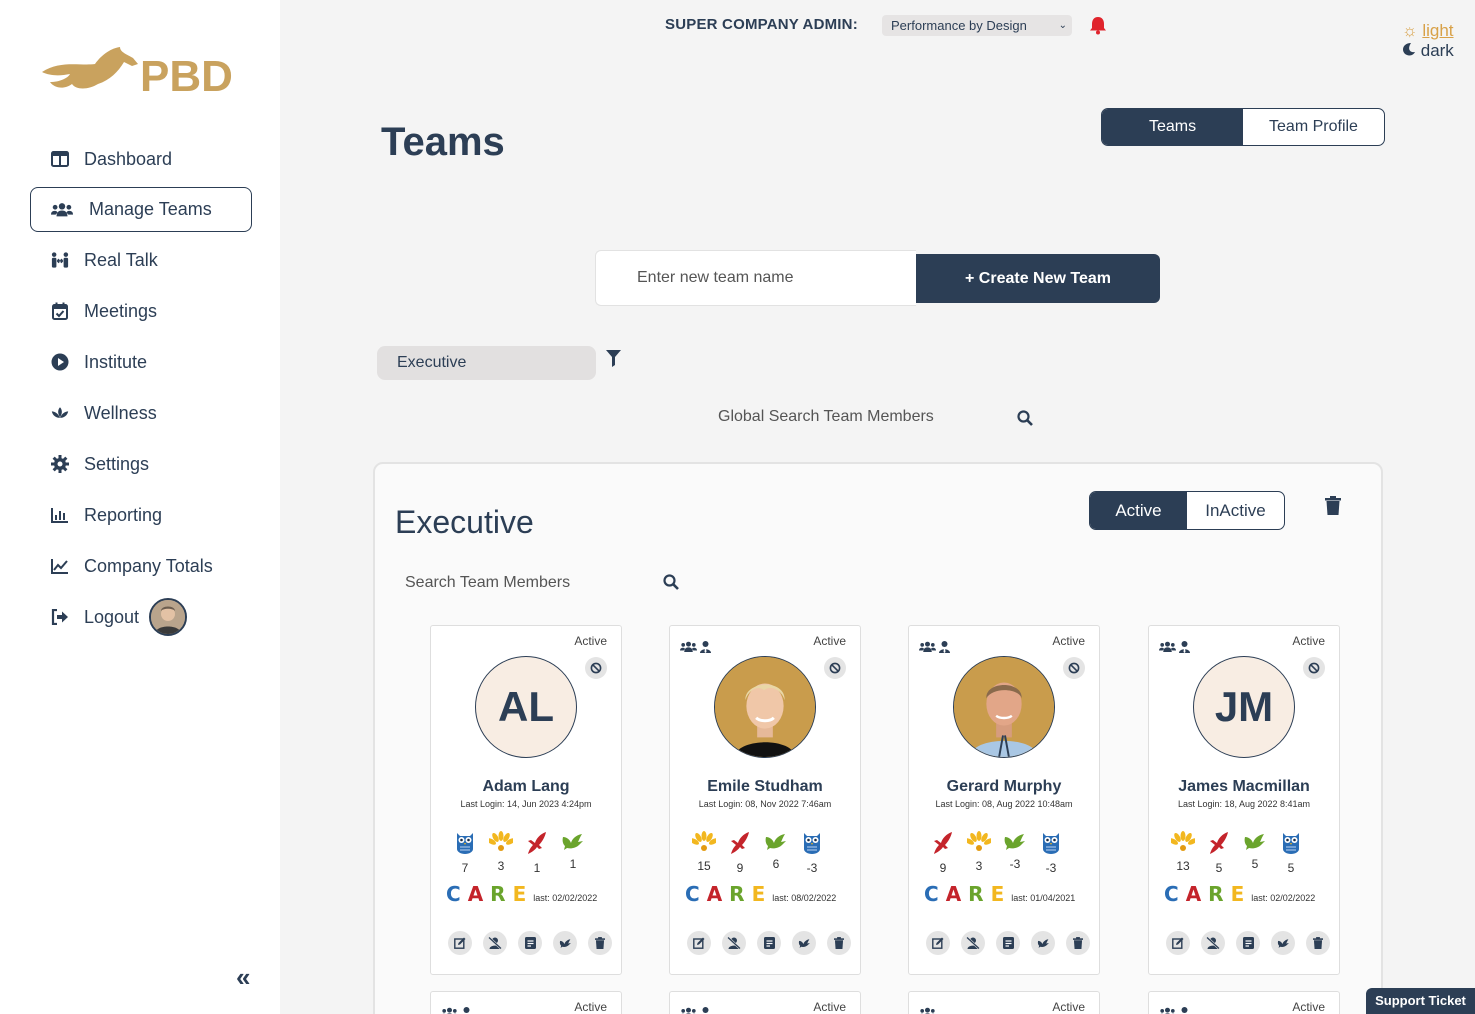 The image size is (1475, 1014). What do you see at coordinates (692, 894) in the screenshot?
I see `care-letter: C` at bounding box center [692, 894].